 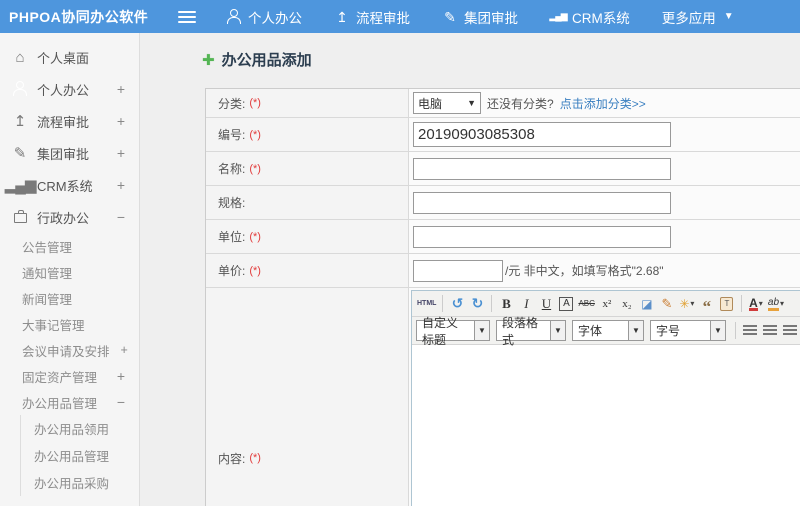 I want to click on sparkle-icon: ✳, so click(x=684, y=303).